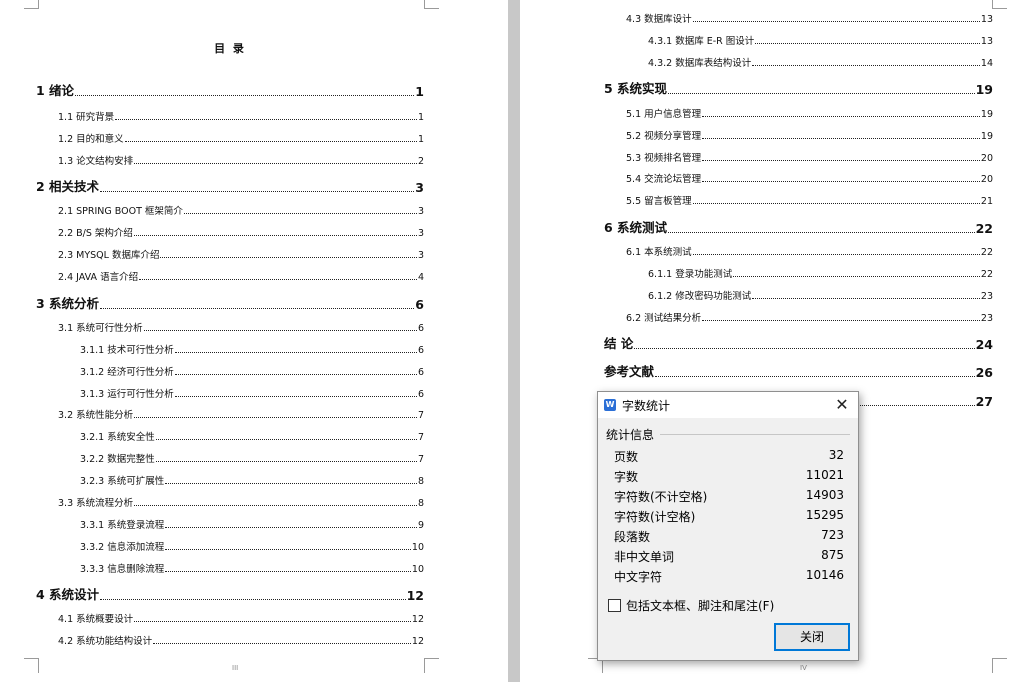 The image size is (1014, 682). I want to click on stat-row: 页数 32, so click(729, 457).